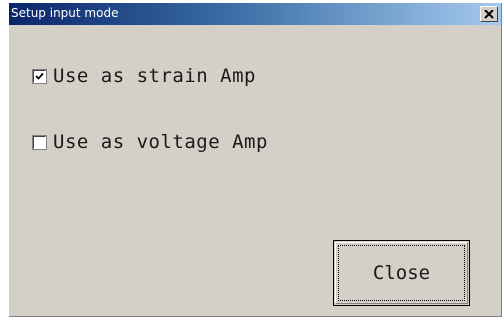 The image size is (504, 324). I want to click on close-button: Close, so click(401, 273).